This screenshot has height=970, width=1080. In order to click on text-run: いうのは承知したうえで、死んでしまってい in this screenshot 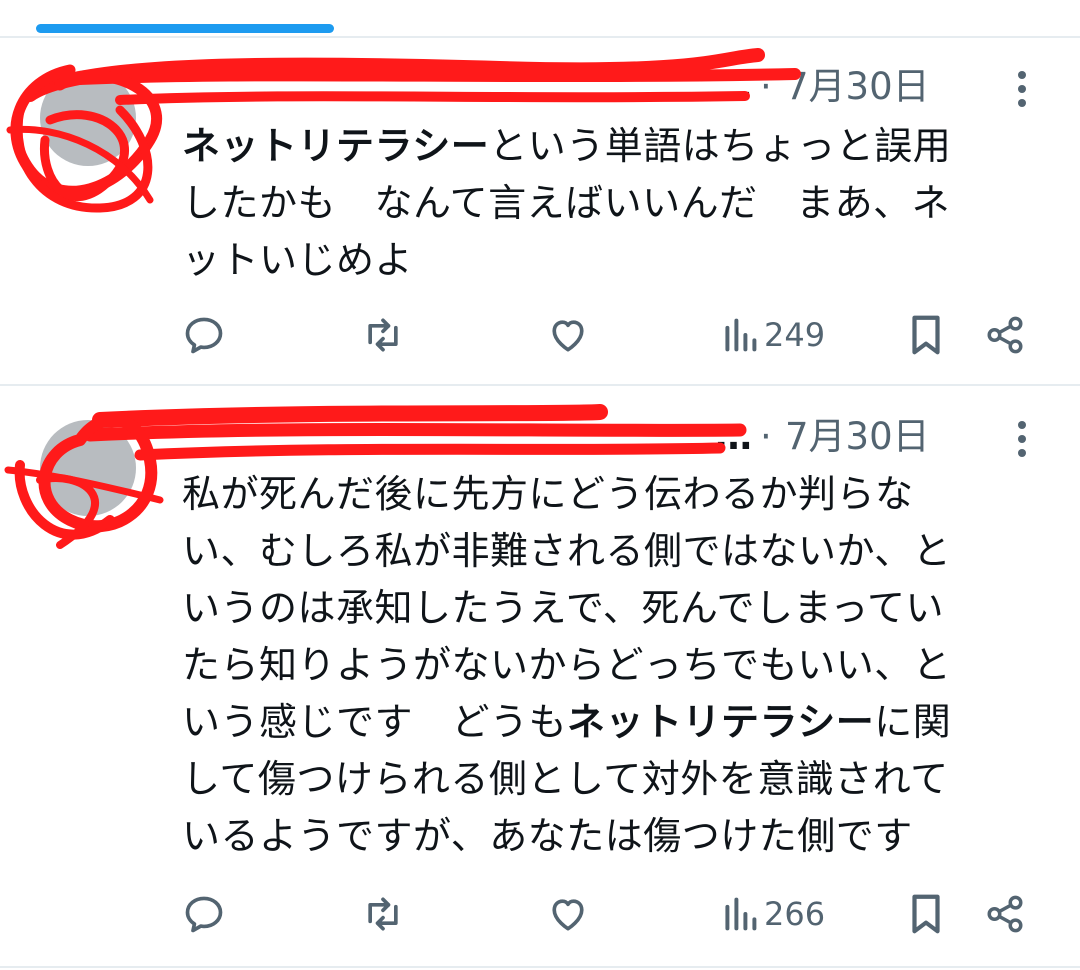, I will do `click(563, 608)`.